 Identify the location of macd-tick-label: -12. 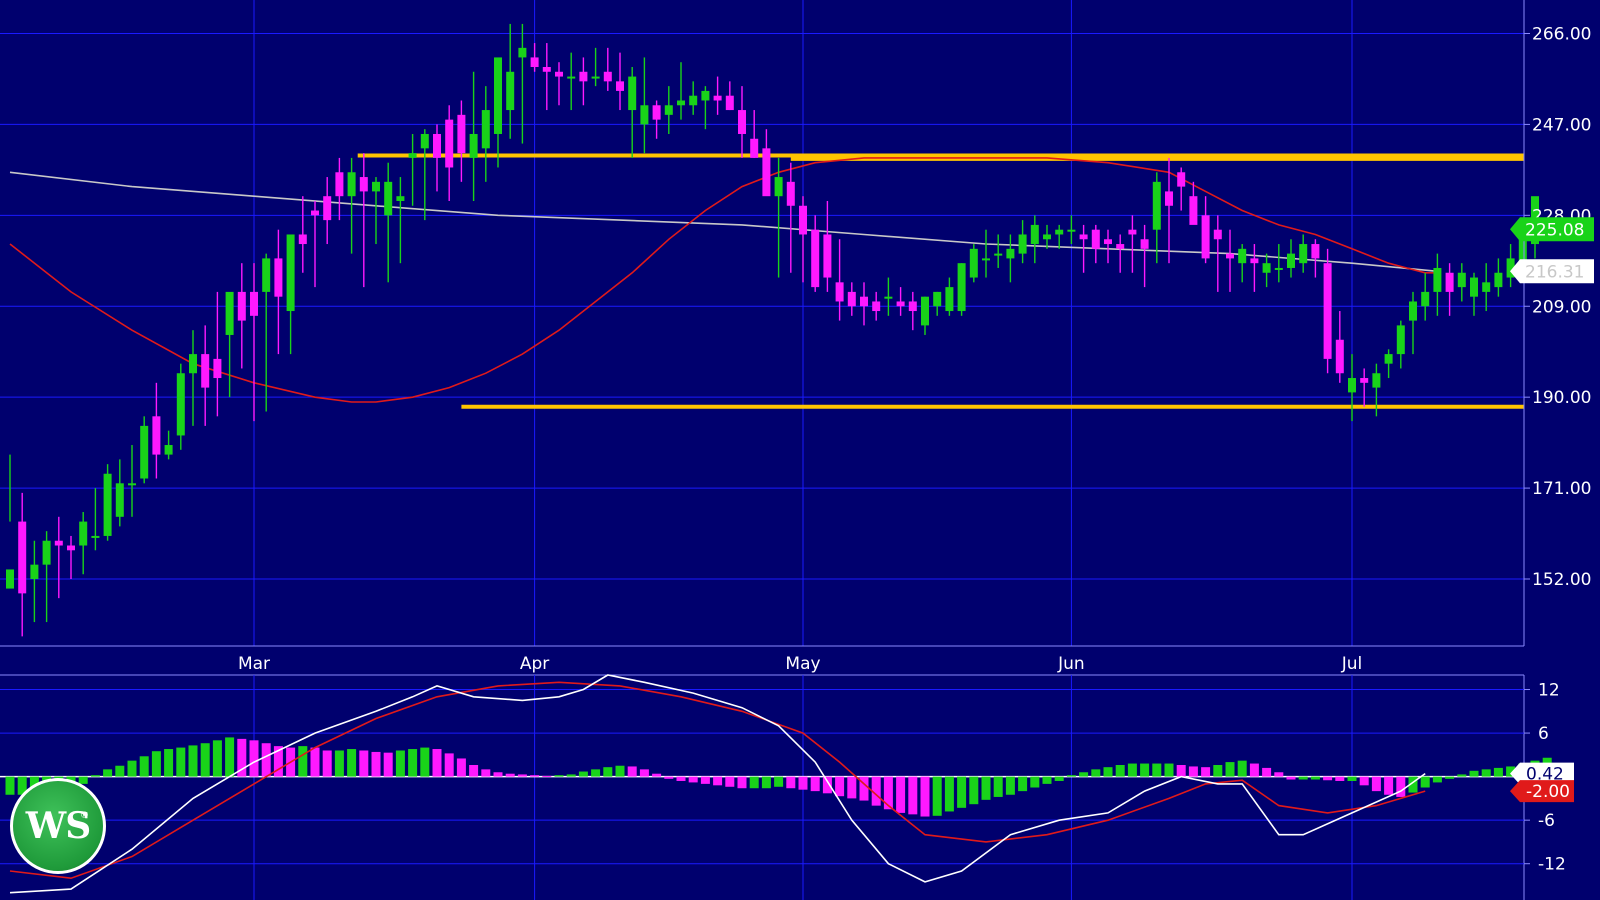
(1552, 865).